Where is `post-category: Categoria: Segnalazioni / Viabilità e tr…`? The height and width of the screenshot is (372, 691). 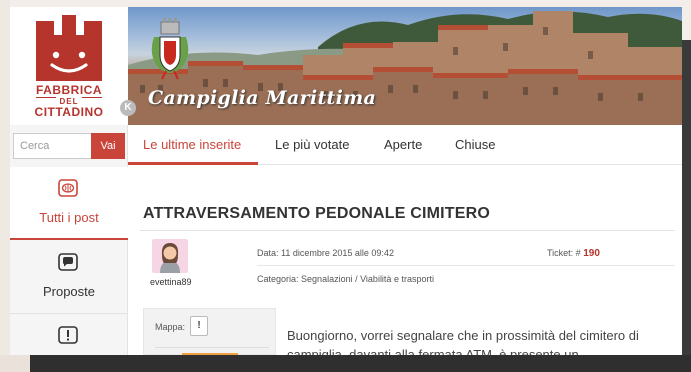 post-category: Categoria: Segnalazioni / Viabilità e tr… is located at coordinates (345, 279).